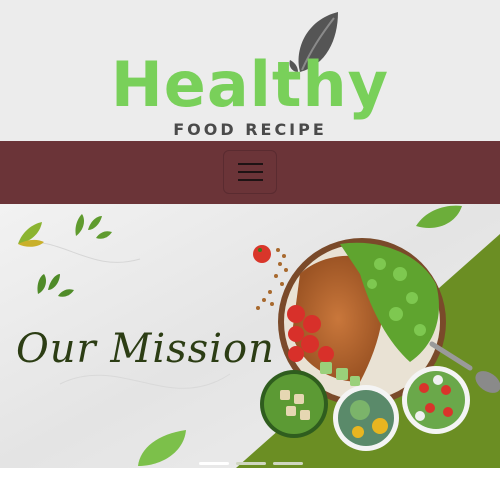 This screenshot has height=500, width=500. What do you see at coordinates (145, 349) in the screenshot?
I see `hero-heading: Our Mission` at bounding box center [145, 349].